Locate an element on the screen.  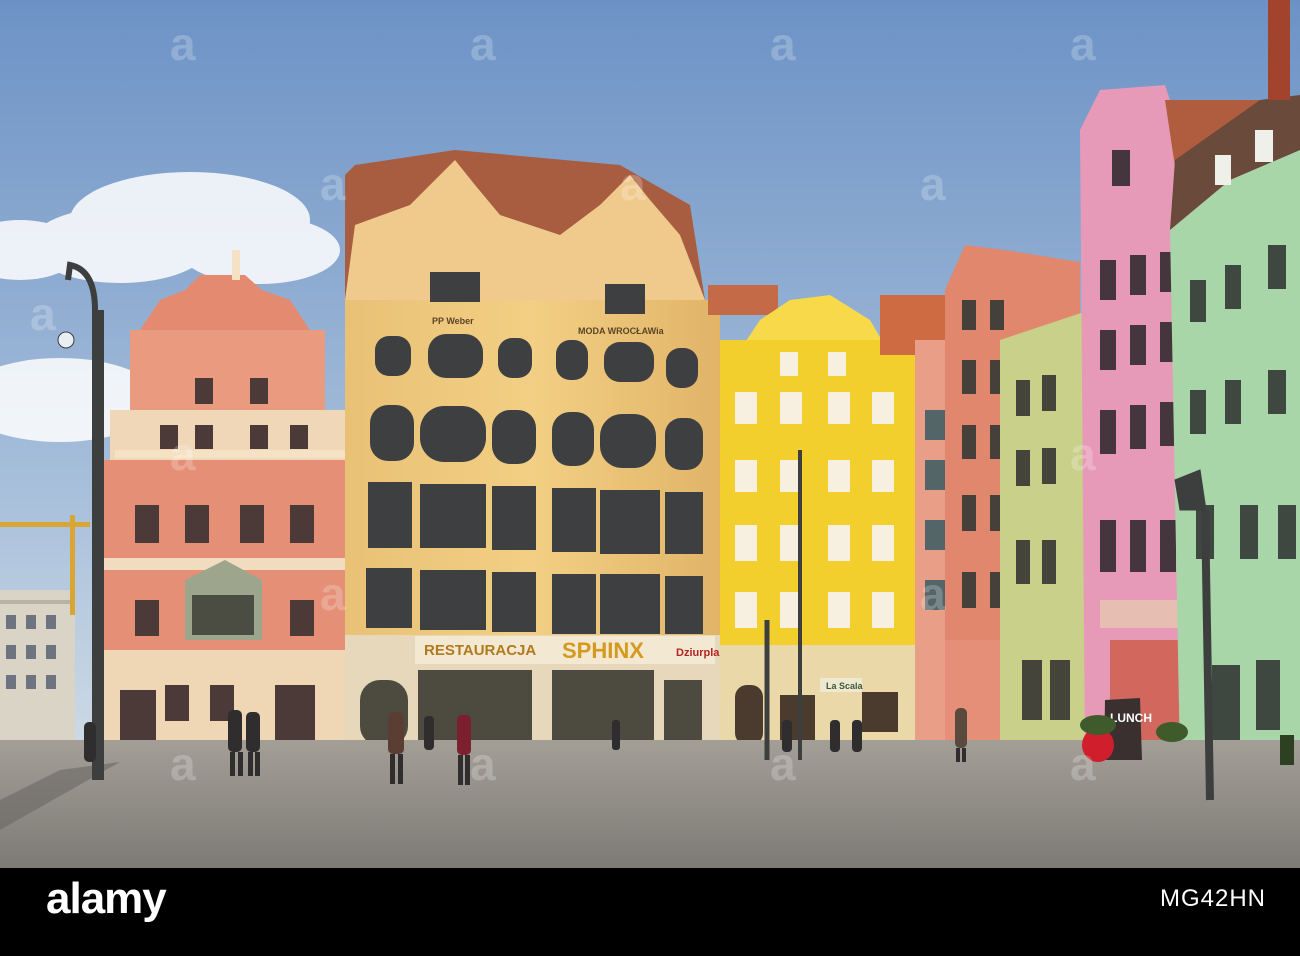
lunch-sign-text: LUNCH is located at coordinates (1131, 718).